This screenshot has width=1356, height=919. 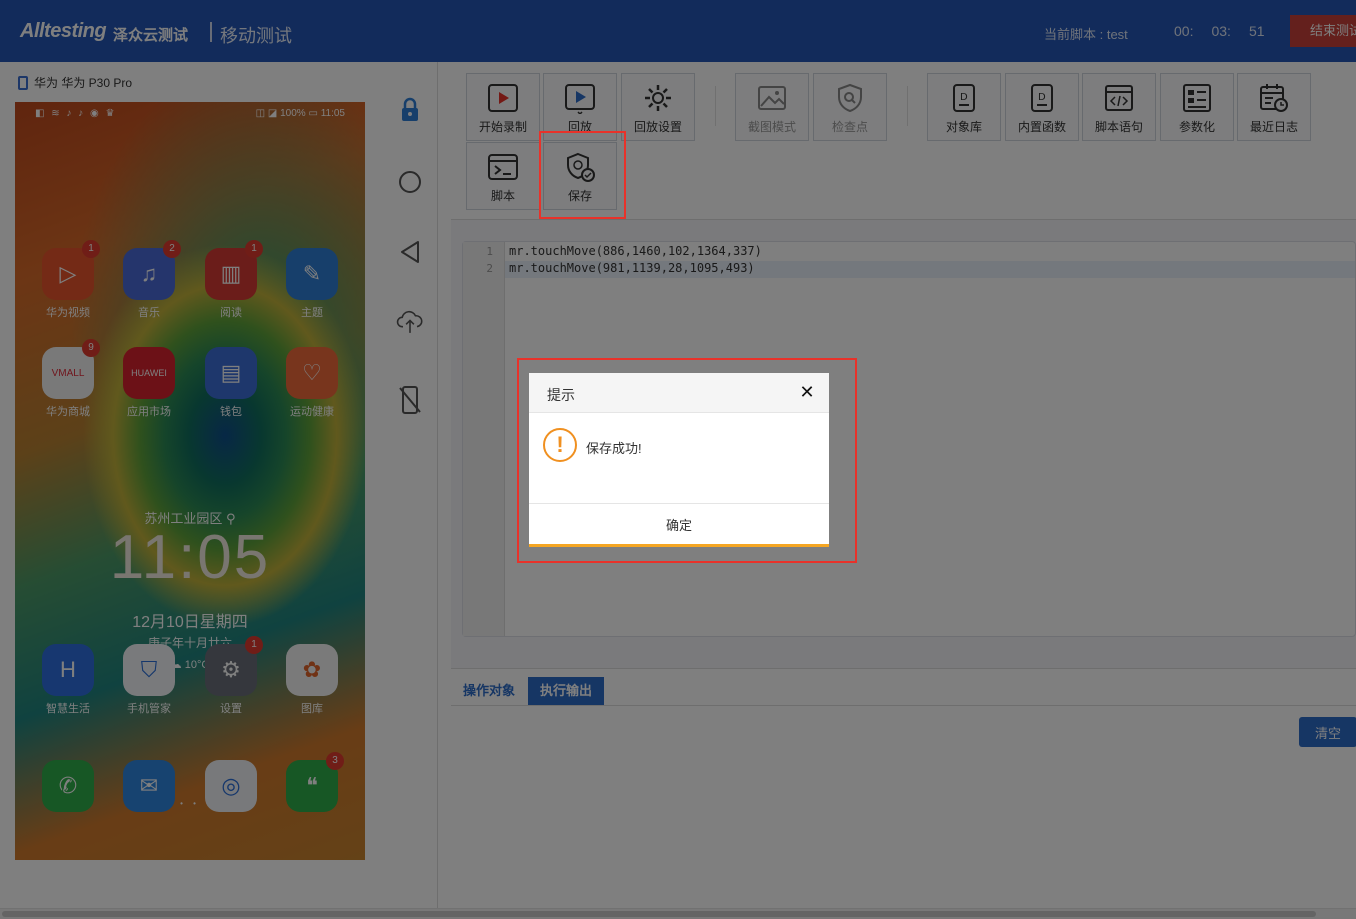 I want to click on close-icon: ✕, so click(x=807, y=392).